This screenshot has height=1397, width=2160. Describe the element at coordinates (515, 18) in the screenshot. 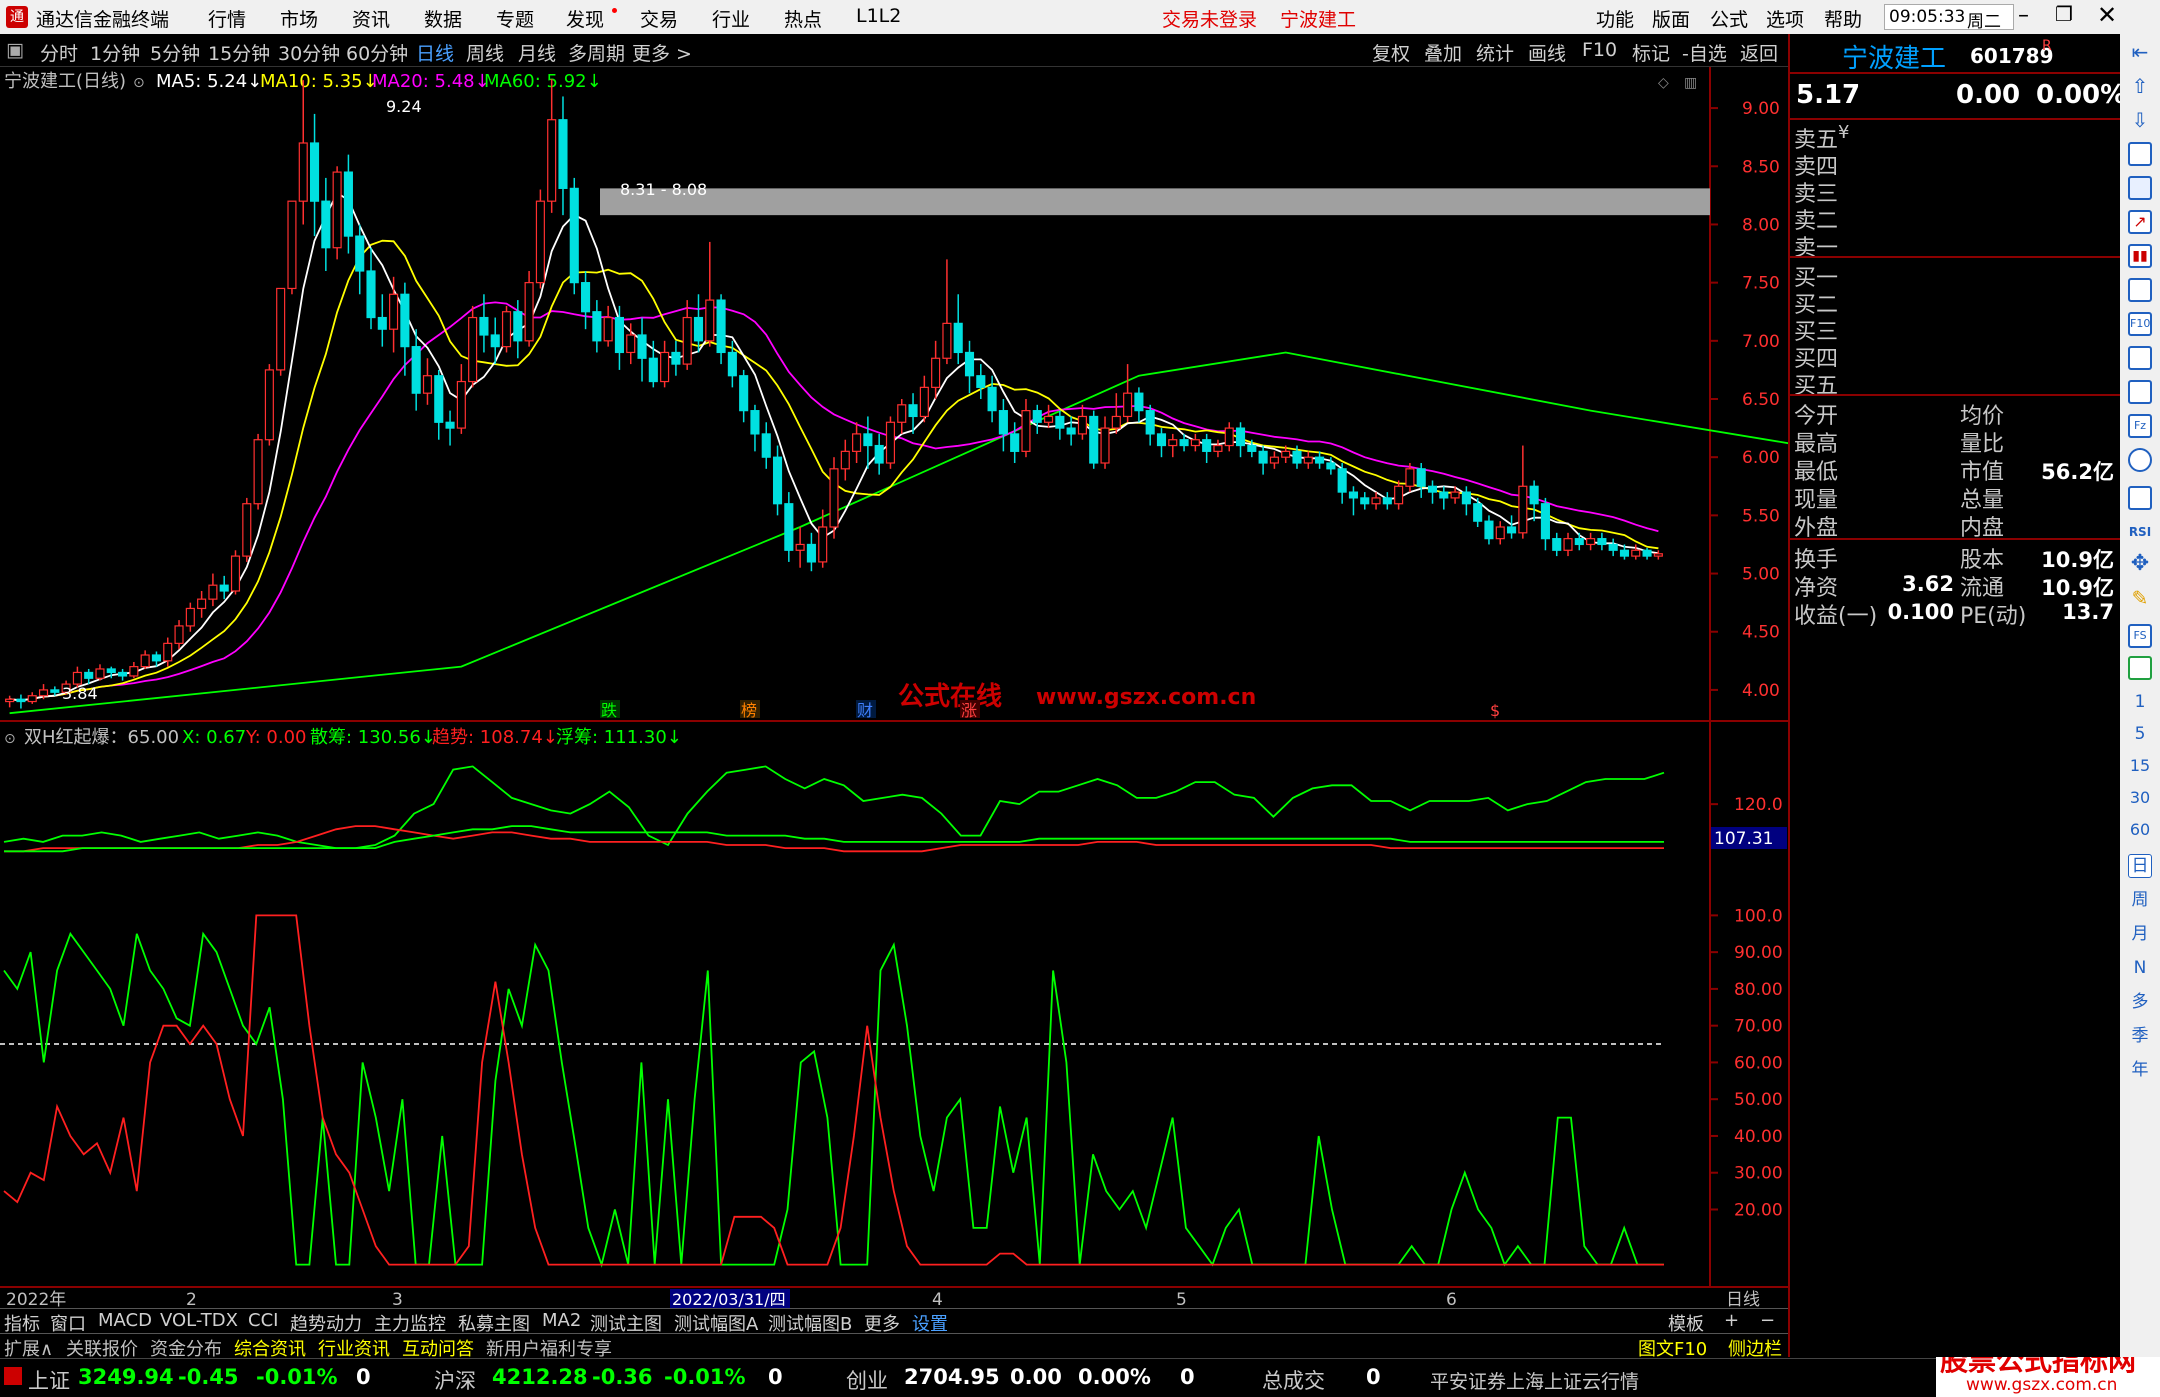

I see `menu-zhuanti: 专题` at that location.